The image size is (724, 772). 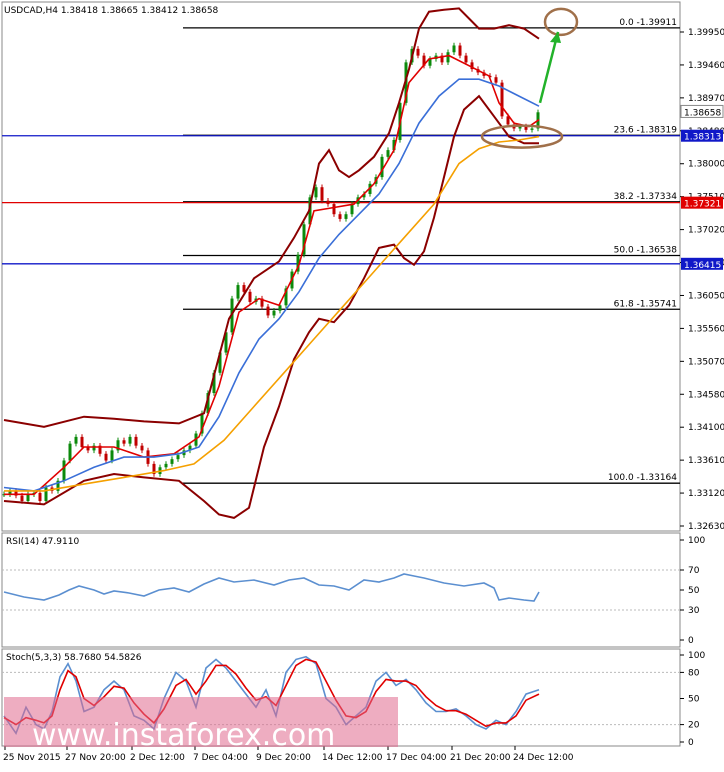 What do you see at coordinates (706, 99) in the screenshot?
I see `price-tick-label: 1.38970` at bounding box center [706, 99].